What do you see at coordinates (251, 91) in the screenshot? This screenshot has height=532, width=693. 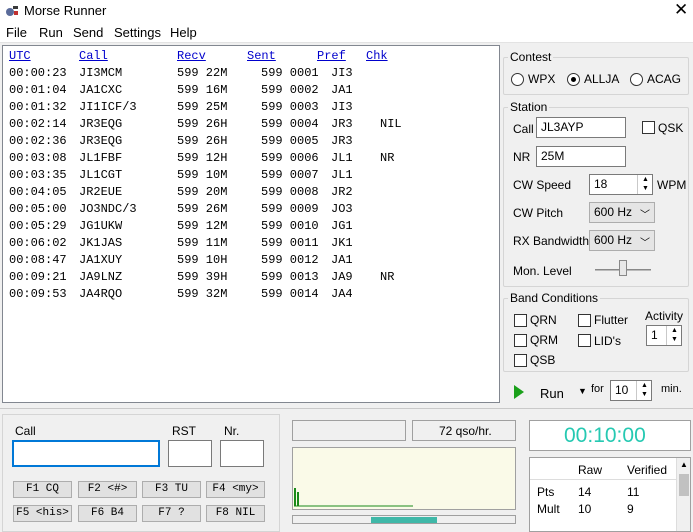 I see `log-row: 00:01:04 JA1CXC 599 16M 599 0002 JA1` at bounding box center [251, 91].